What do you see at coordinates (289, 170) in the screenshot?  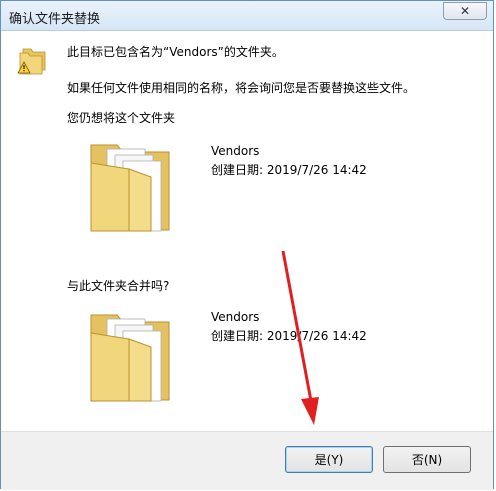 I see `existing-folder-date: 创建日期: 2019/7/26 14:42` at bounding box center [289, 170].